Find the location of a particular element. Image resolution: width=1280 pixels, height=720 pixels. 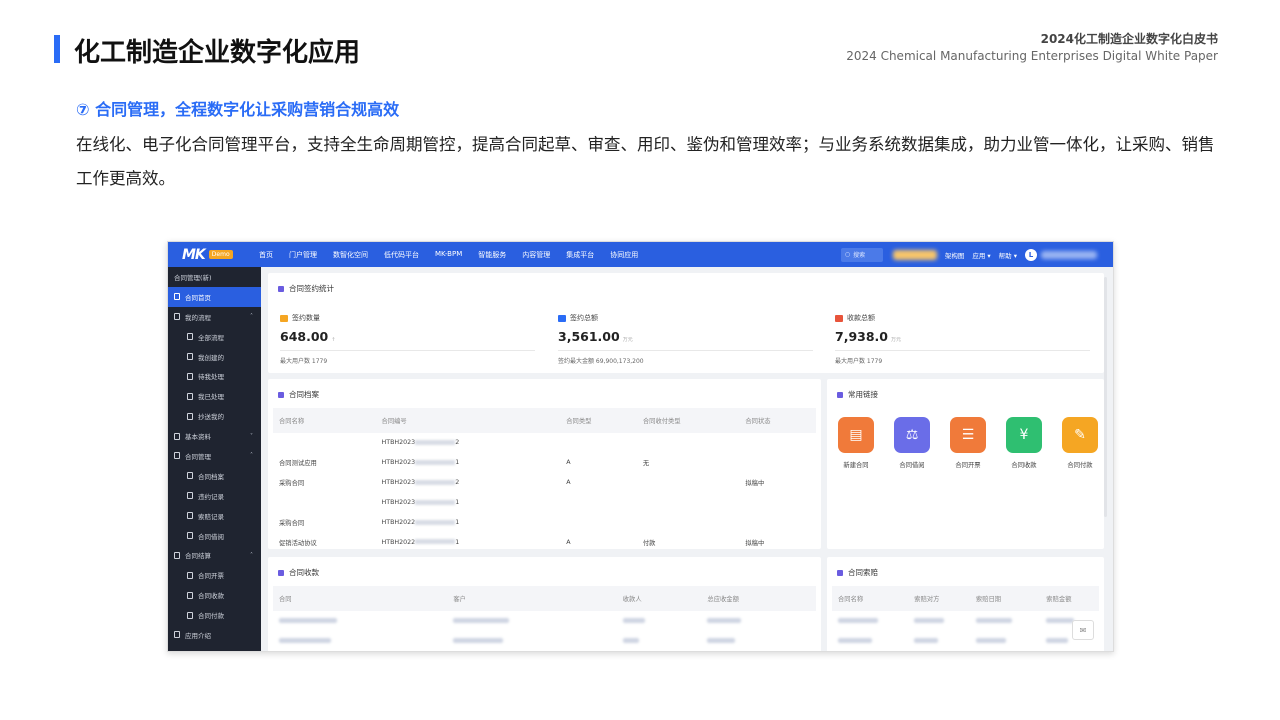

sidebar-item: 基本资料 ˅ is located at coordinates (214, 436).